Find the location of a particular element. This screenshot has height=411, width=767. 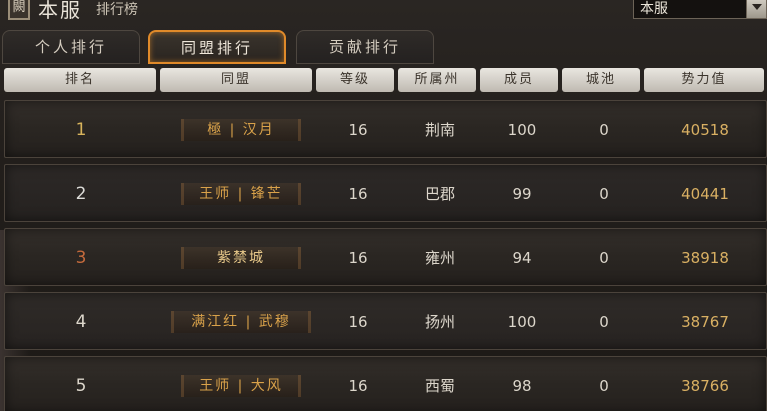

table-row: 1 極 | 汉月 16 荆南 100 0 40518 is located at coordinates (385, 129).